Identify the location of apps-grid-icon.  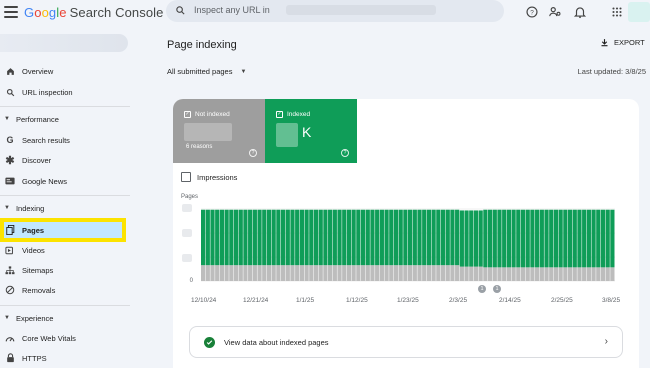
(617, 12).